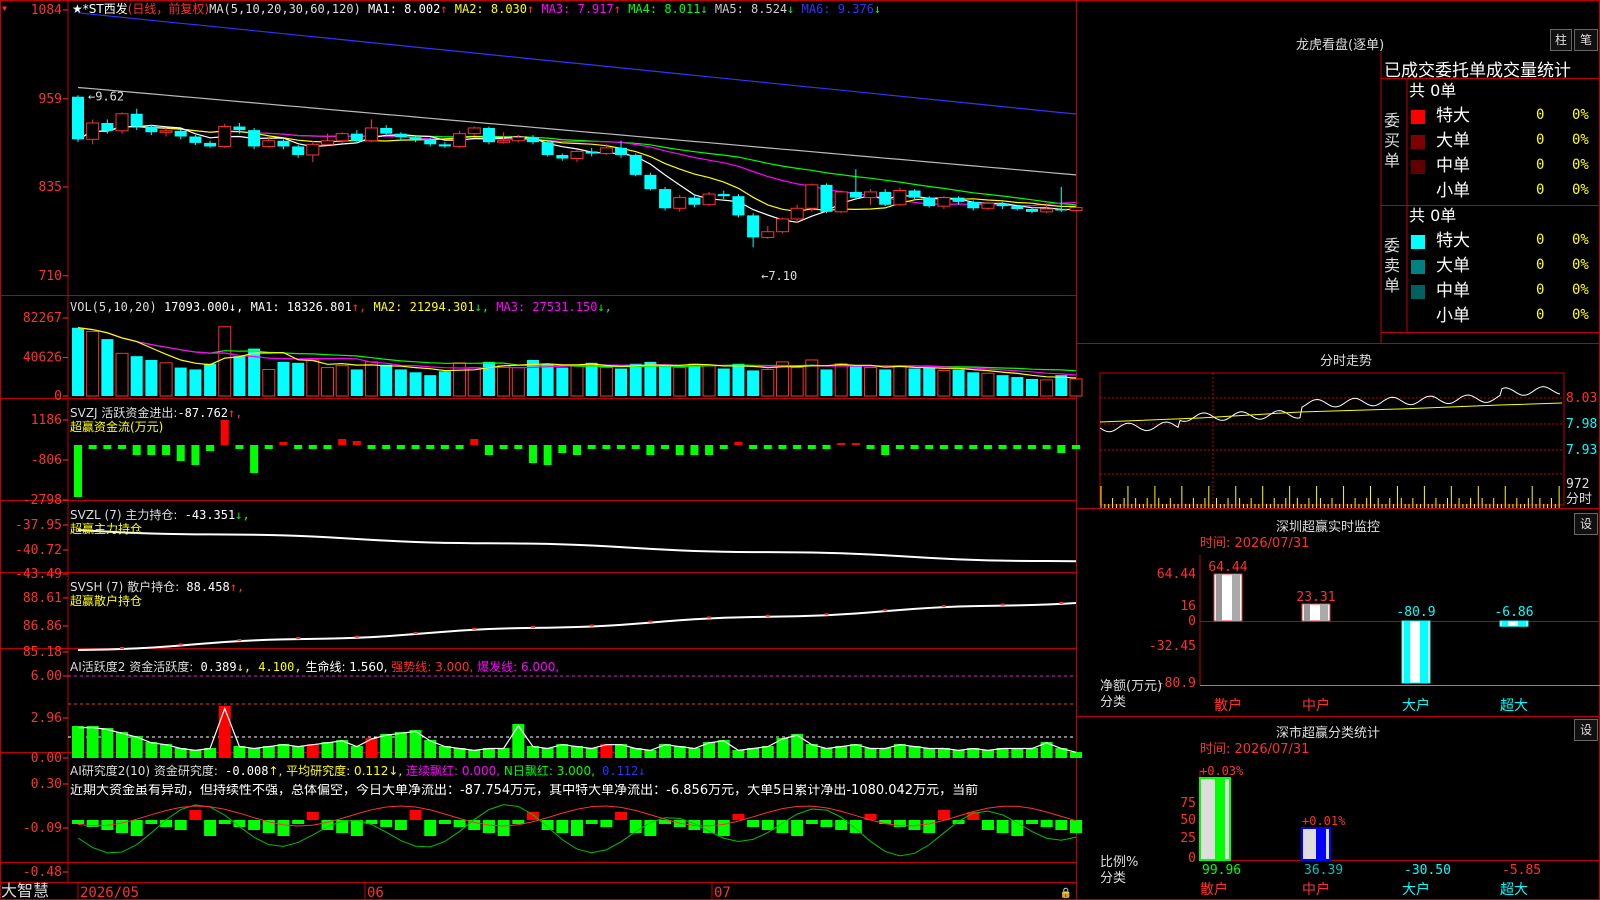  What do you see at coordinates (1066, 893) in the screenshot?
I see `lock-icon: 🔒` at bounding box center [1066, 893].